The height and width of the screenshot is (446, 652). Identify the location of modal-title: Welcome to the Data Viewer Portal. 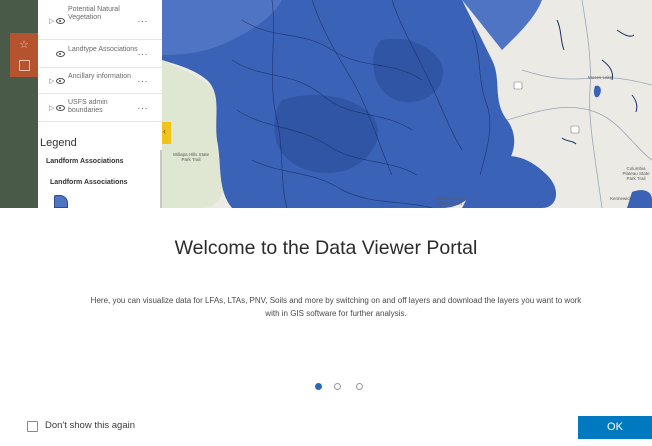
(326, 248).